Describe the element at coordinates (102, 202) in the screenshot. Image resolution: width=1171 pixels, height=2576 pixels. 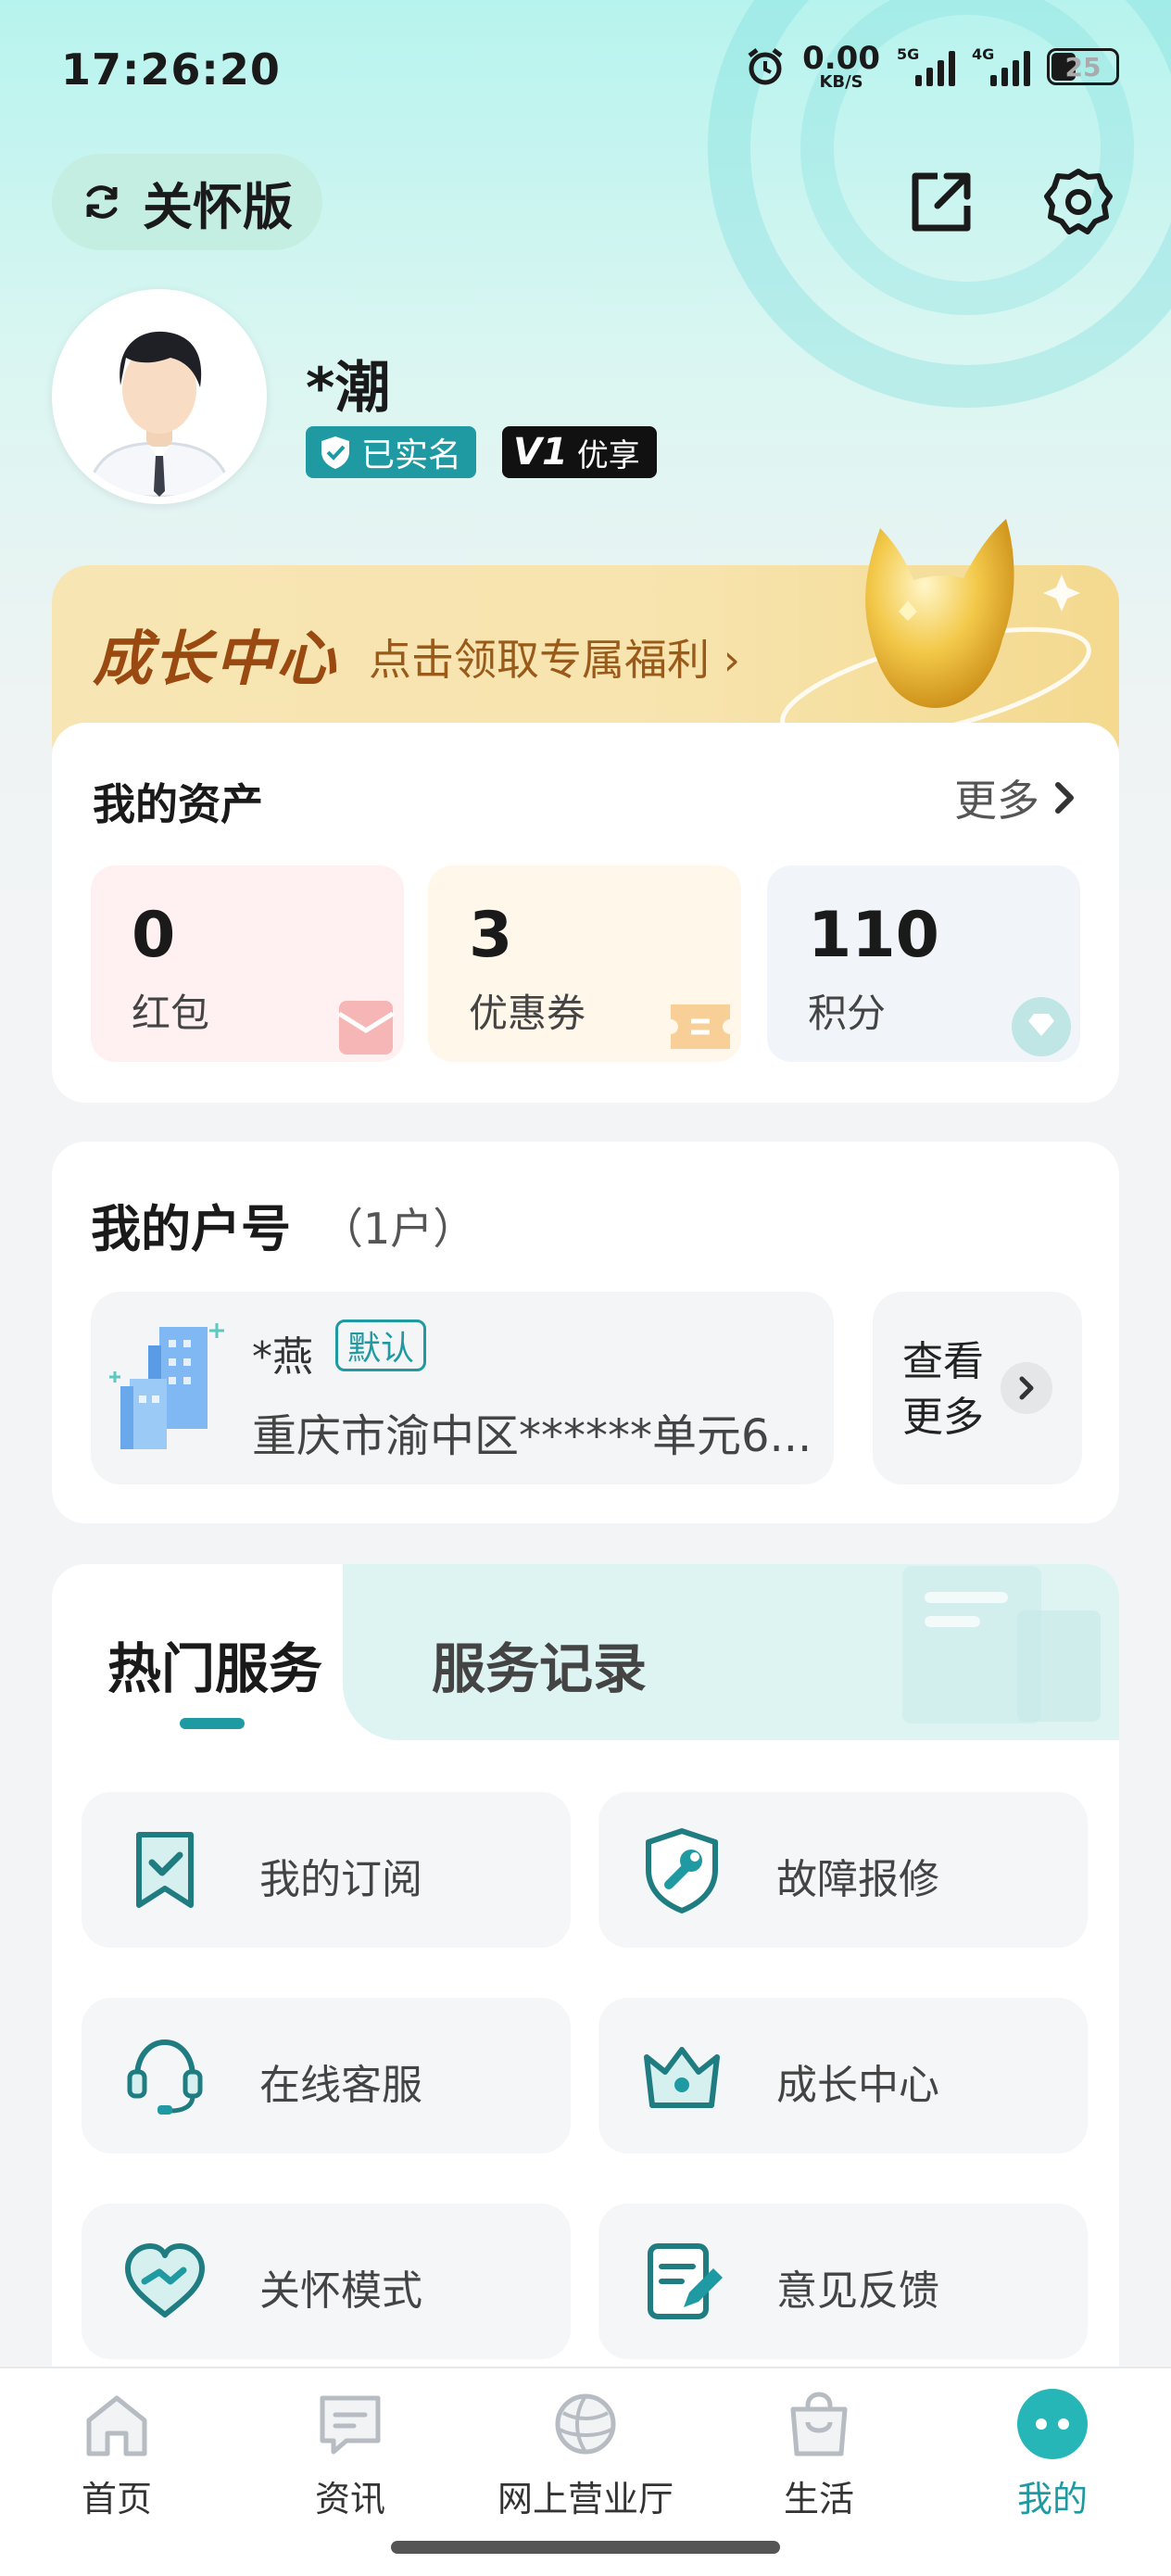
I see `refresh-icon` at that location.